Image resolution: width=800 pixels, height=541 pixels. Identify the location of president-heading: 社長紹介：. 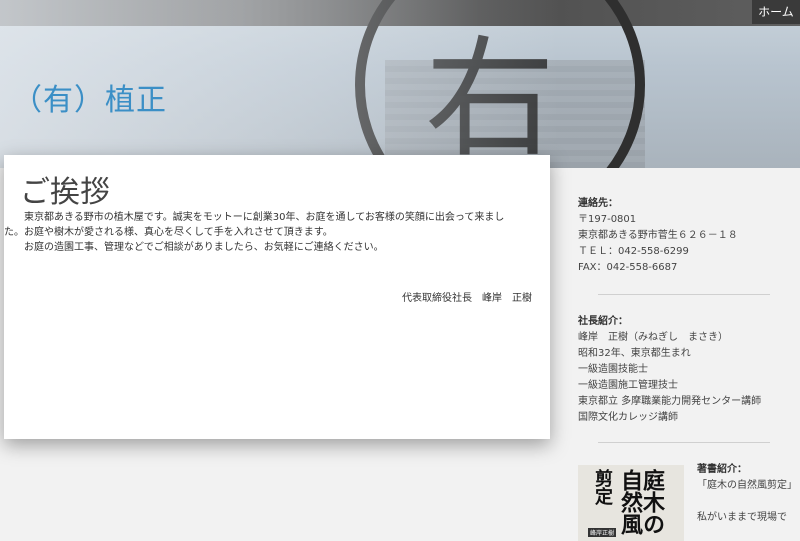
(603, 321).